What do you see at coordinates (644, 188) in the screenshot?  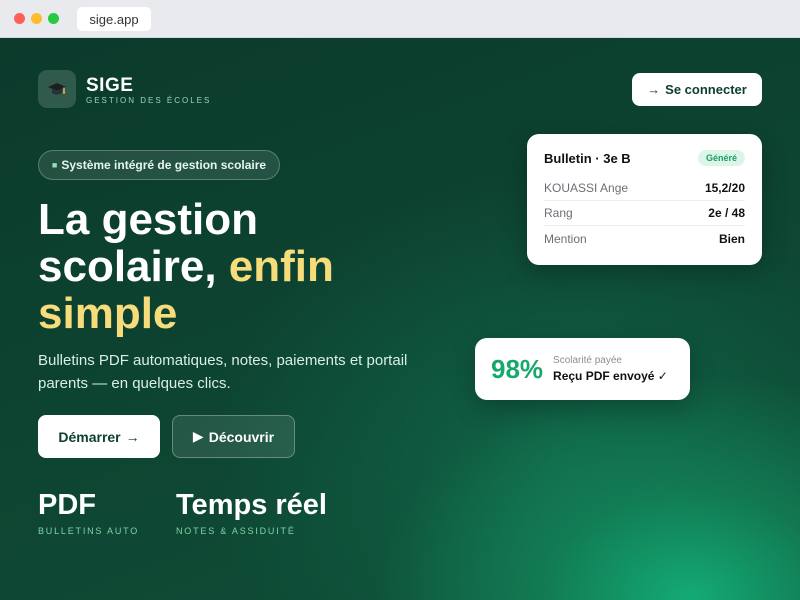 I see `bulletin-row: KOUASSI Ange 15,2/20` at bounding box center [644, 188].